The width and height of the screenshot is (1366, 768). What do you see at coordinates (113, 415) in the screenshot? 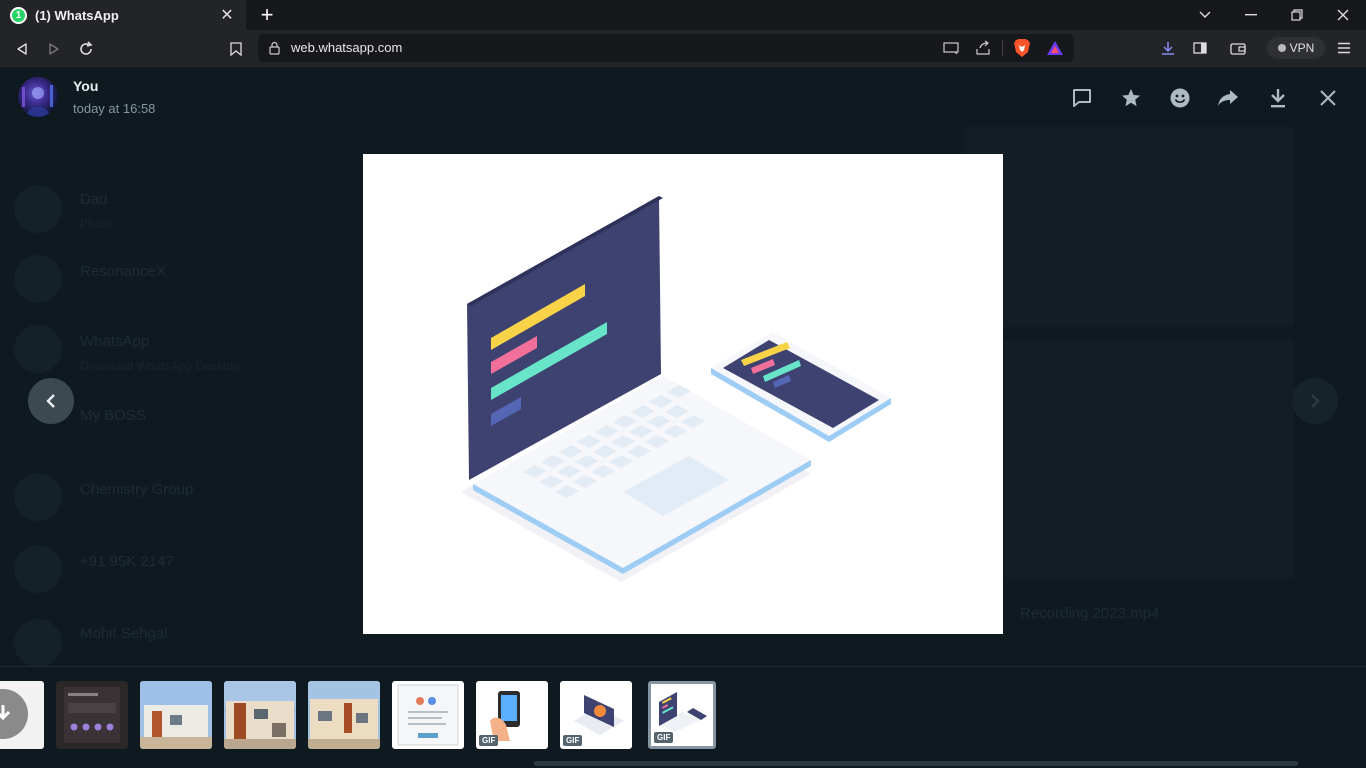
I see `chat-name: My BOSS` at bounding box center [113, 415].